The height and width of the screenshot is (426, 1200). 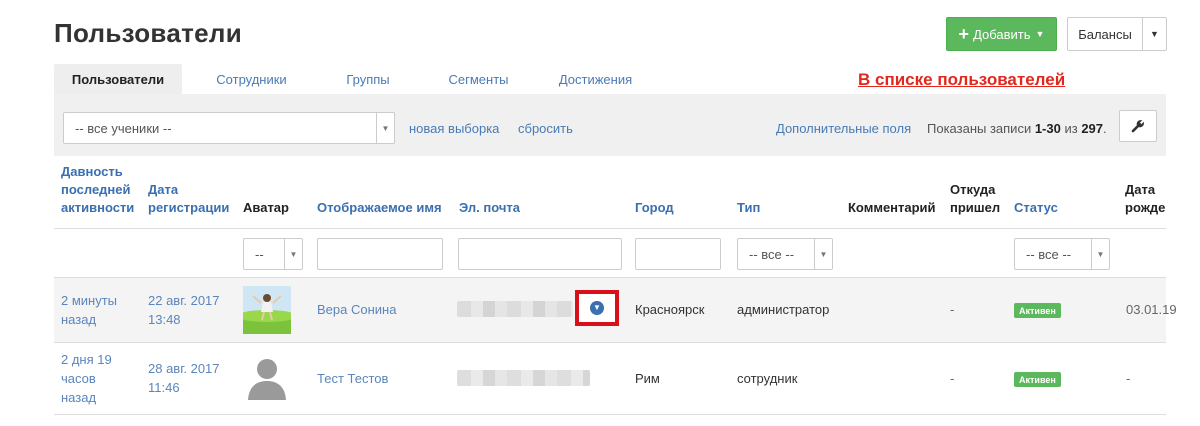 I want to click on row-registered: 28 авг. 2017 11:46, so click(x=184, y=378).